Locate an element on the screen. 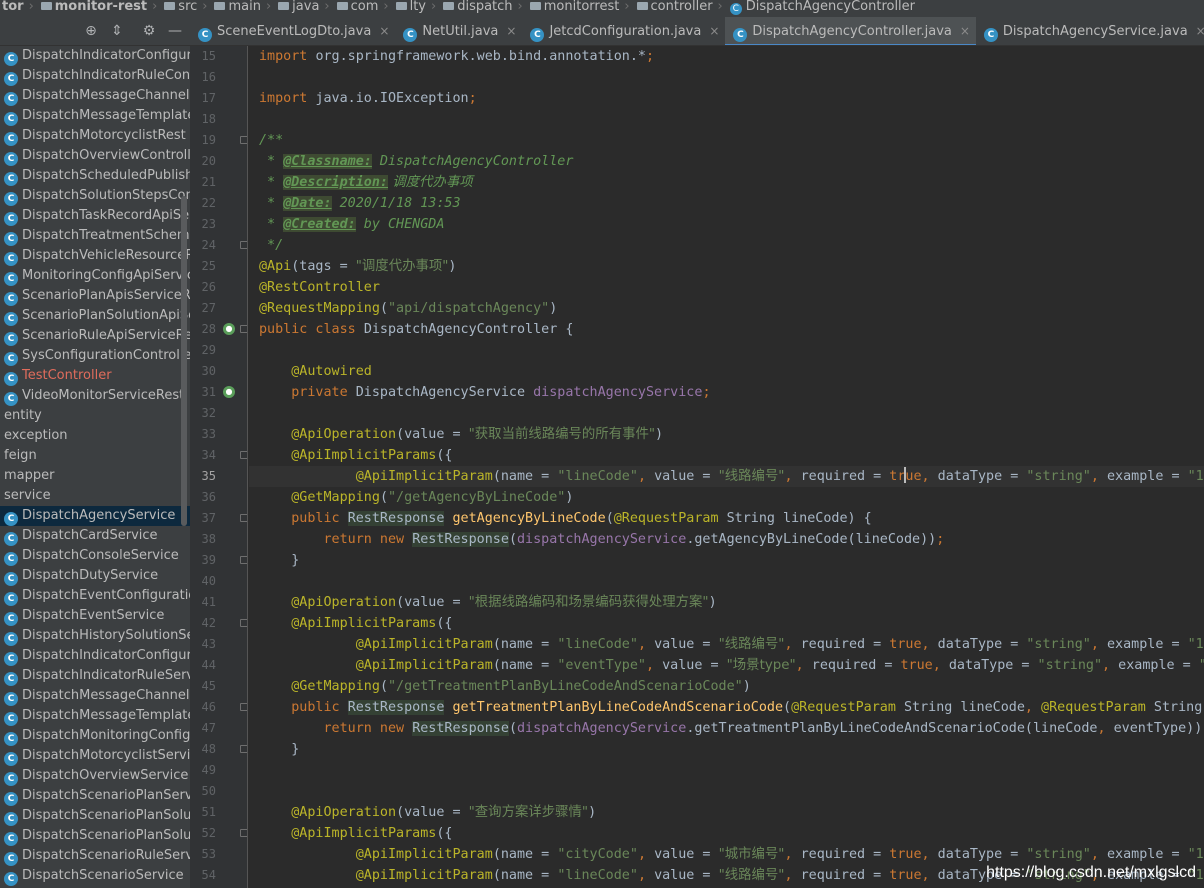 This screenshot has width=1204, height=888. tree-class-item: C DispatchEventConfigurationS is located at coordinates (95, 596).